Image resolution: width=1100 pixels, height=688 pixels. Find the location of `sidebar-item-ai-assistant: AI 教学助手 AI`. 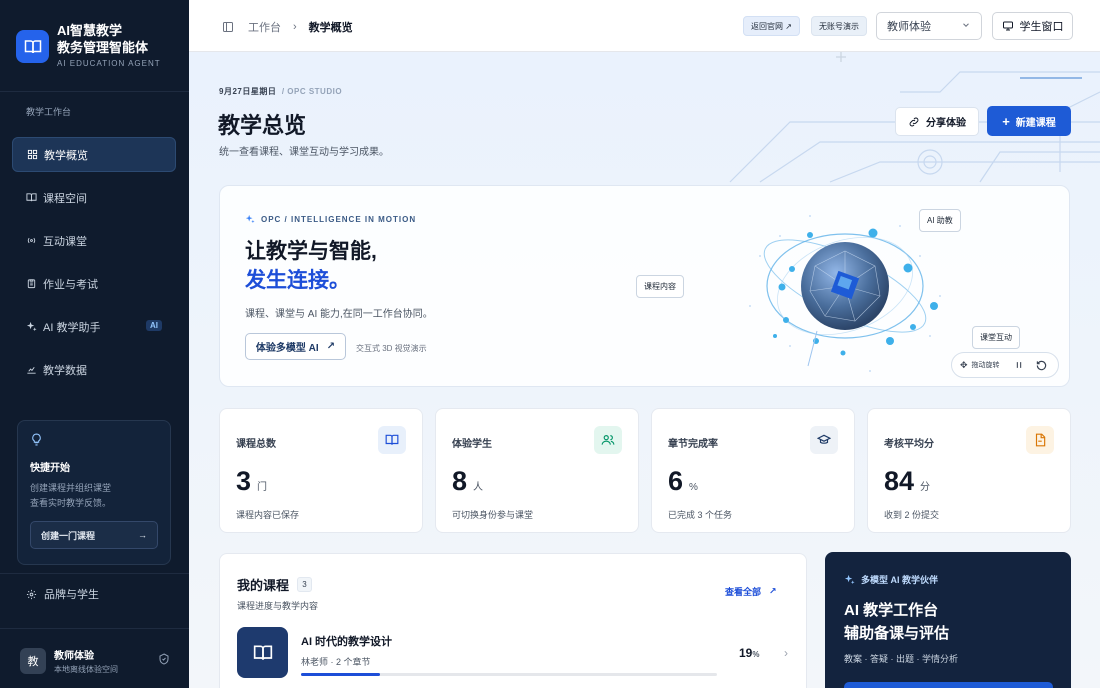

sidebar-item-ai-assistant: AI 教学助手 AI is located at coordinates (94, 326).